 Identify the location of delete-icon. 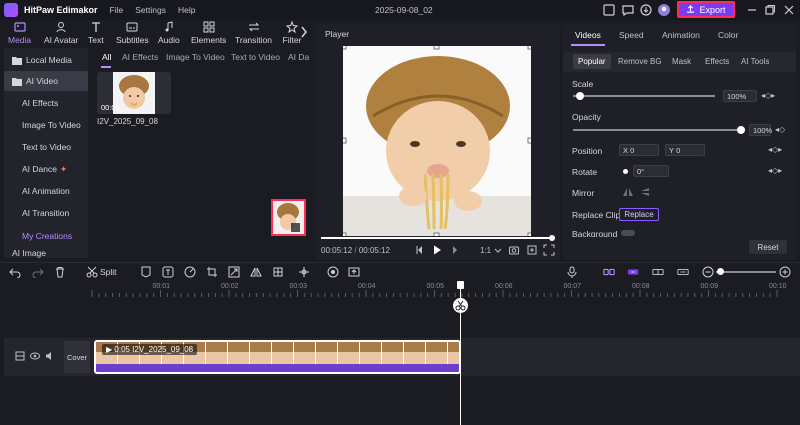
(60, 272).